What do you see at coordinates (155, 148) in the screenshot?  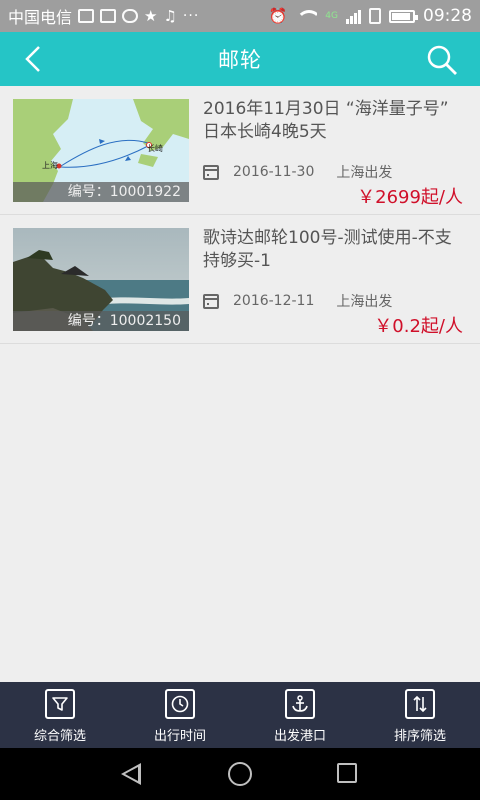 I see `map-label-to: 长崎` at bounding box center [155, 148].